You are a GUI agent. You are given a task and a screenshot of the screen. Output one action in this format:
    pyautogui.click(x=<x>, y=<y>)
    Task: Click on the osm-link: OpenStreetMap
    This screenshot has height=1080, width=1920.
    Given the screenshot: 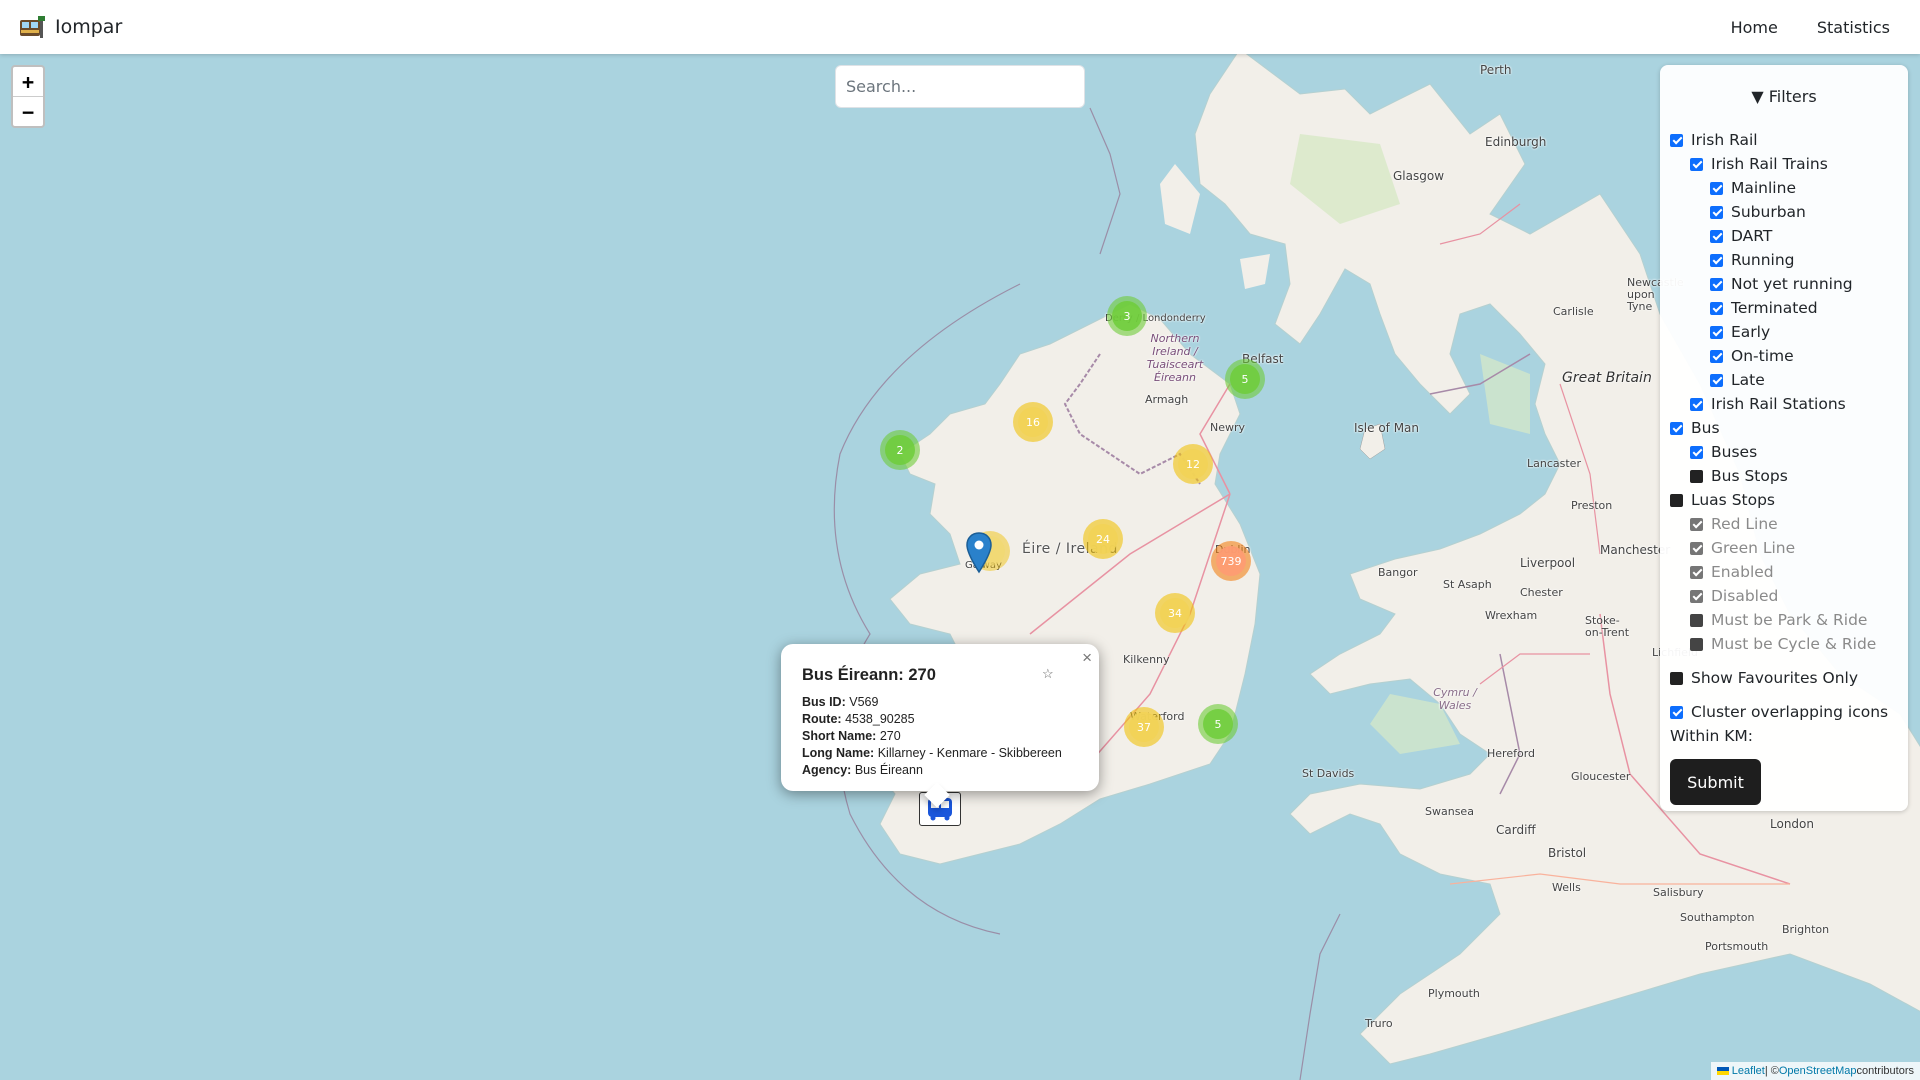 What is the action you would take?
    pyautogui.click(x=1818, y=1071)
    